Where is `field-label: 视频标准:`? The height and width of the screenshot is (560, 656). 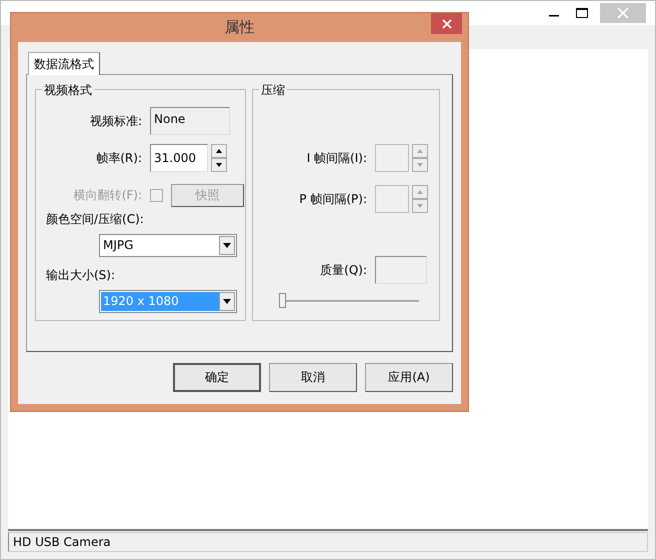
field-label: 视频标准: is located at coordinates (115, 121).